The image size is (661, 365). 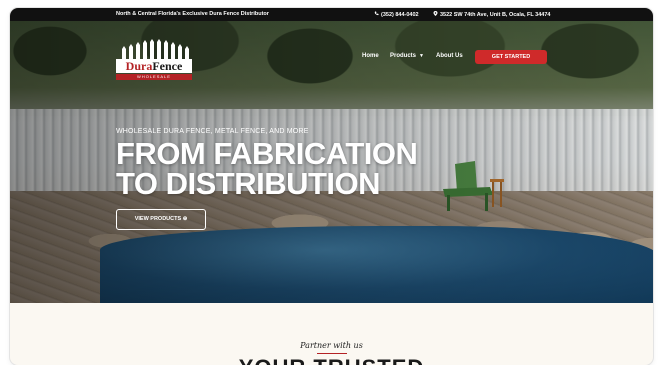 What do you see at coordinates (435, 13) in the screenshot?
I see `location-pin-icon` at bounding box center [435, 13].